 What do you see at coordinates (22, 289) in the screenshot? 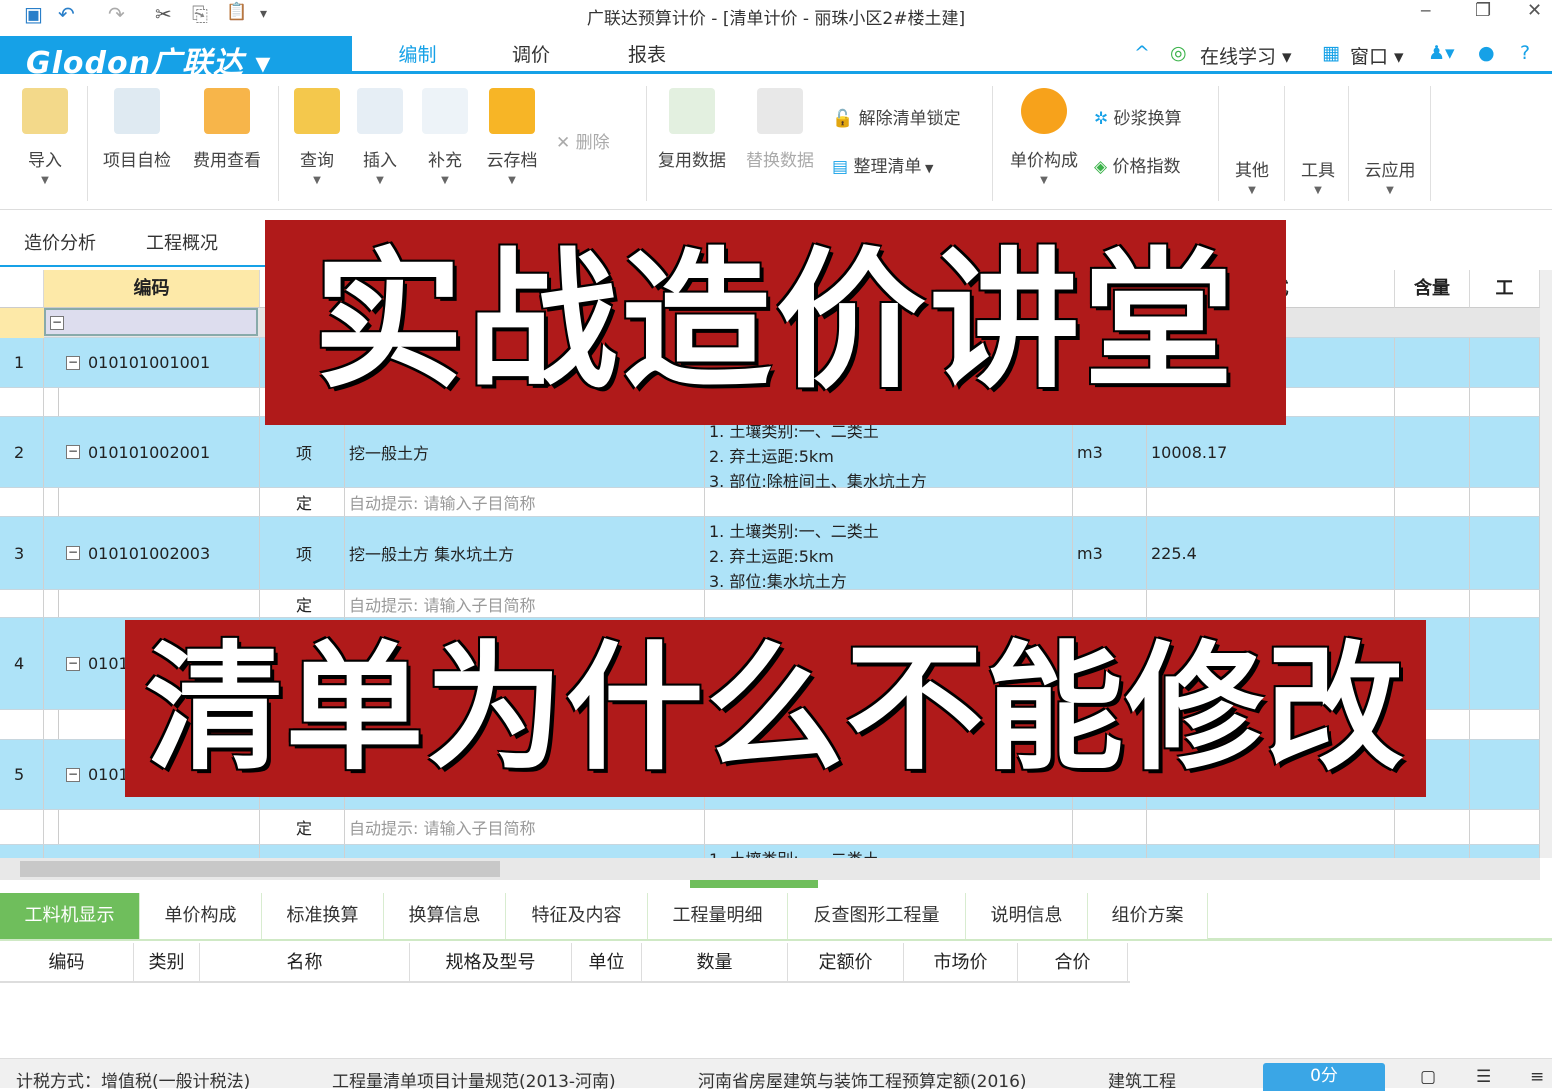
I see `column-header` at bounding box center [22, 289].